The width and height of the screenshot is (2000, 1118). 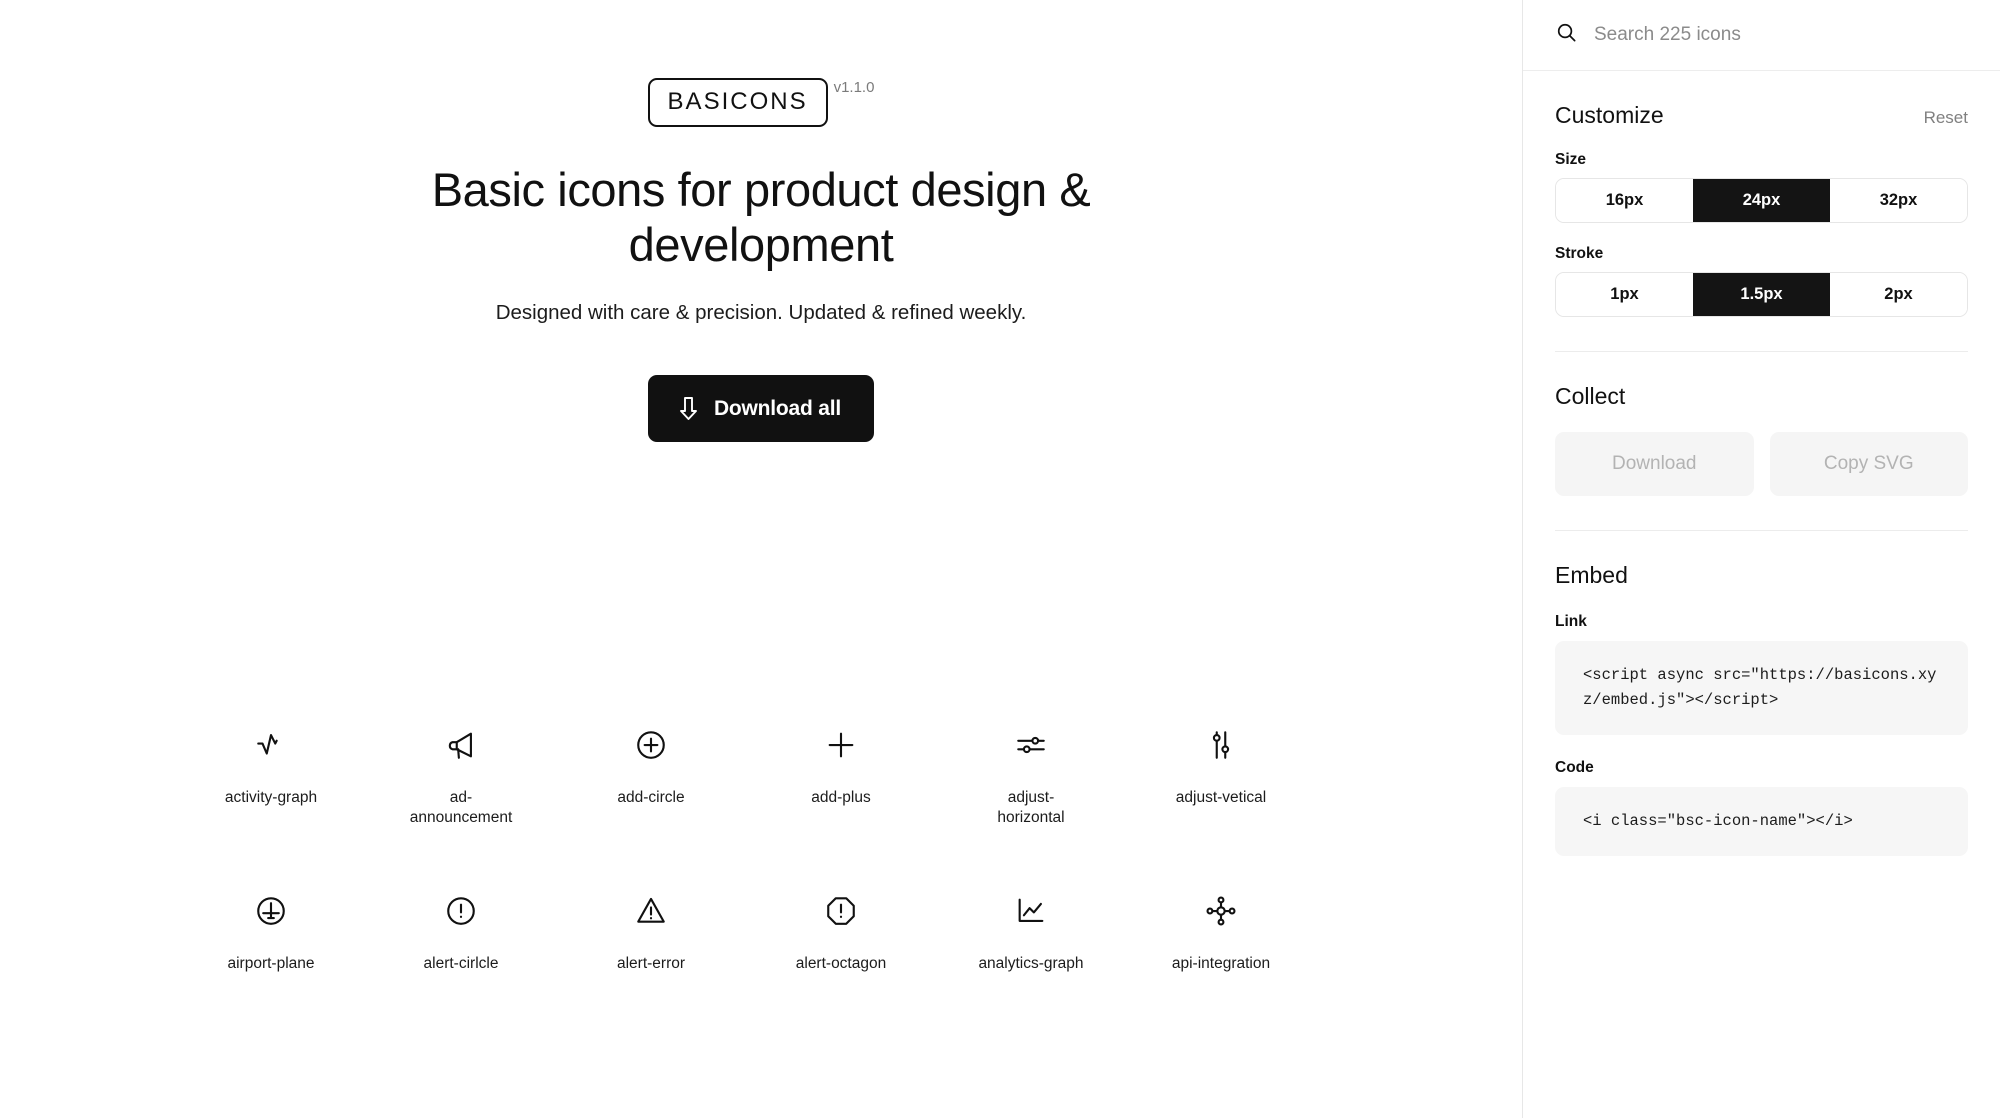 I want to click on icon-card-activity-graph: activity-graph, so click(x=271, y=775).